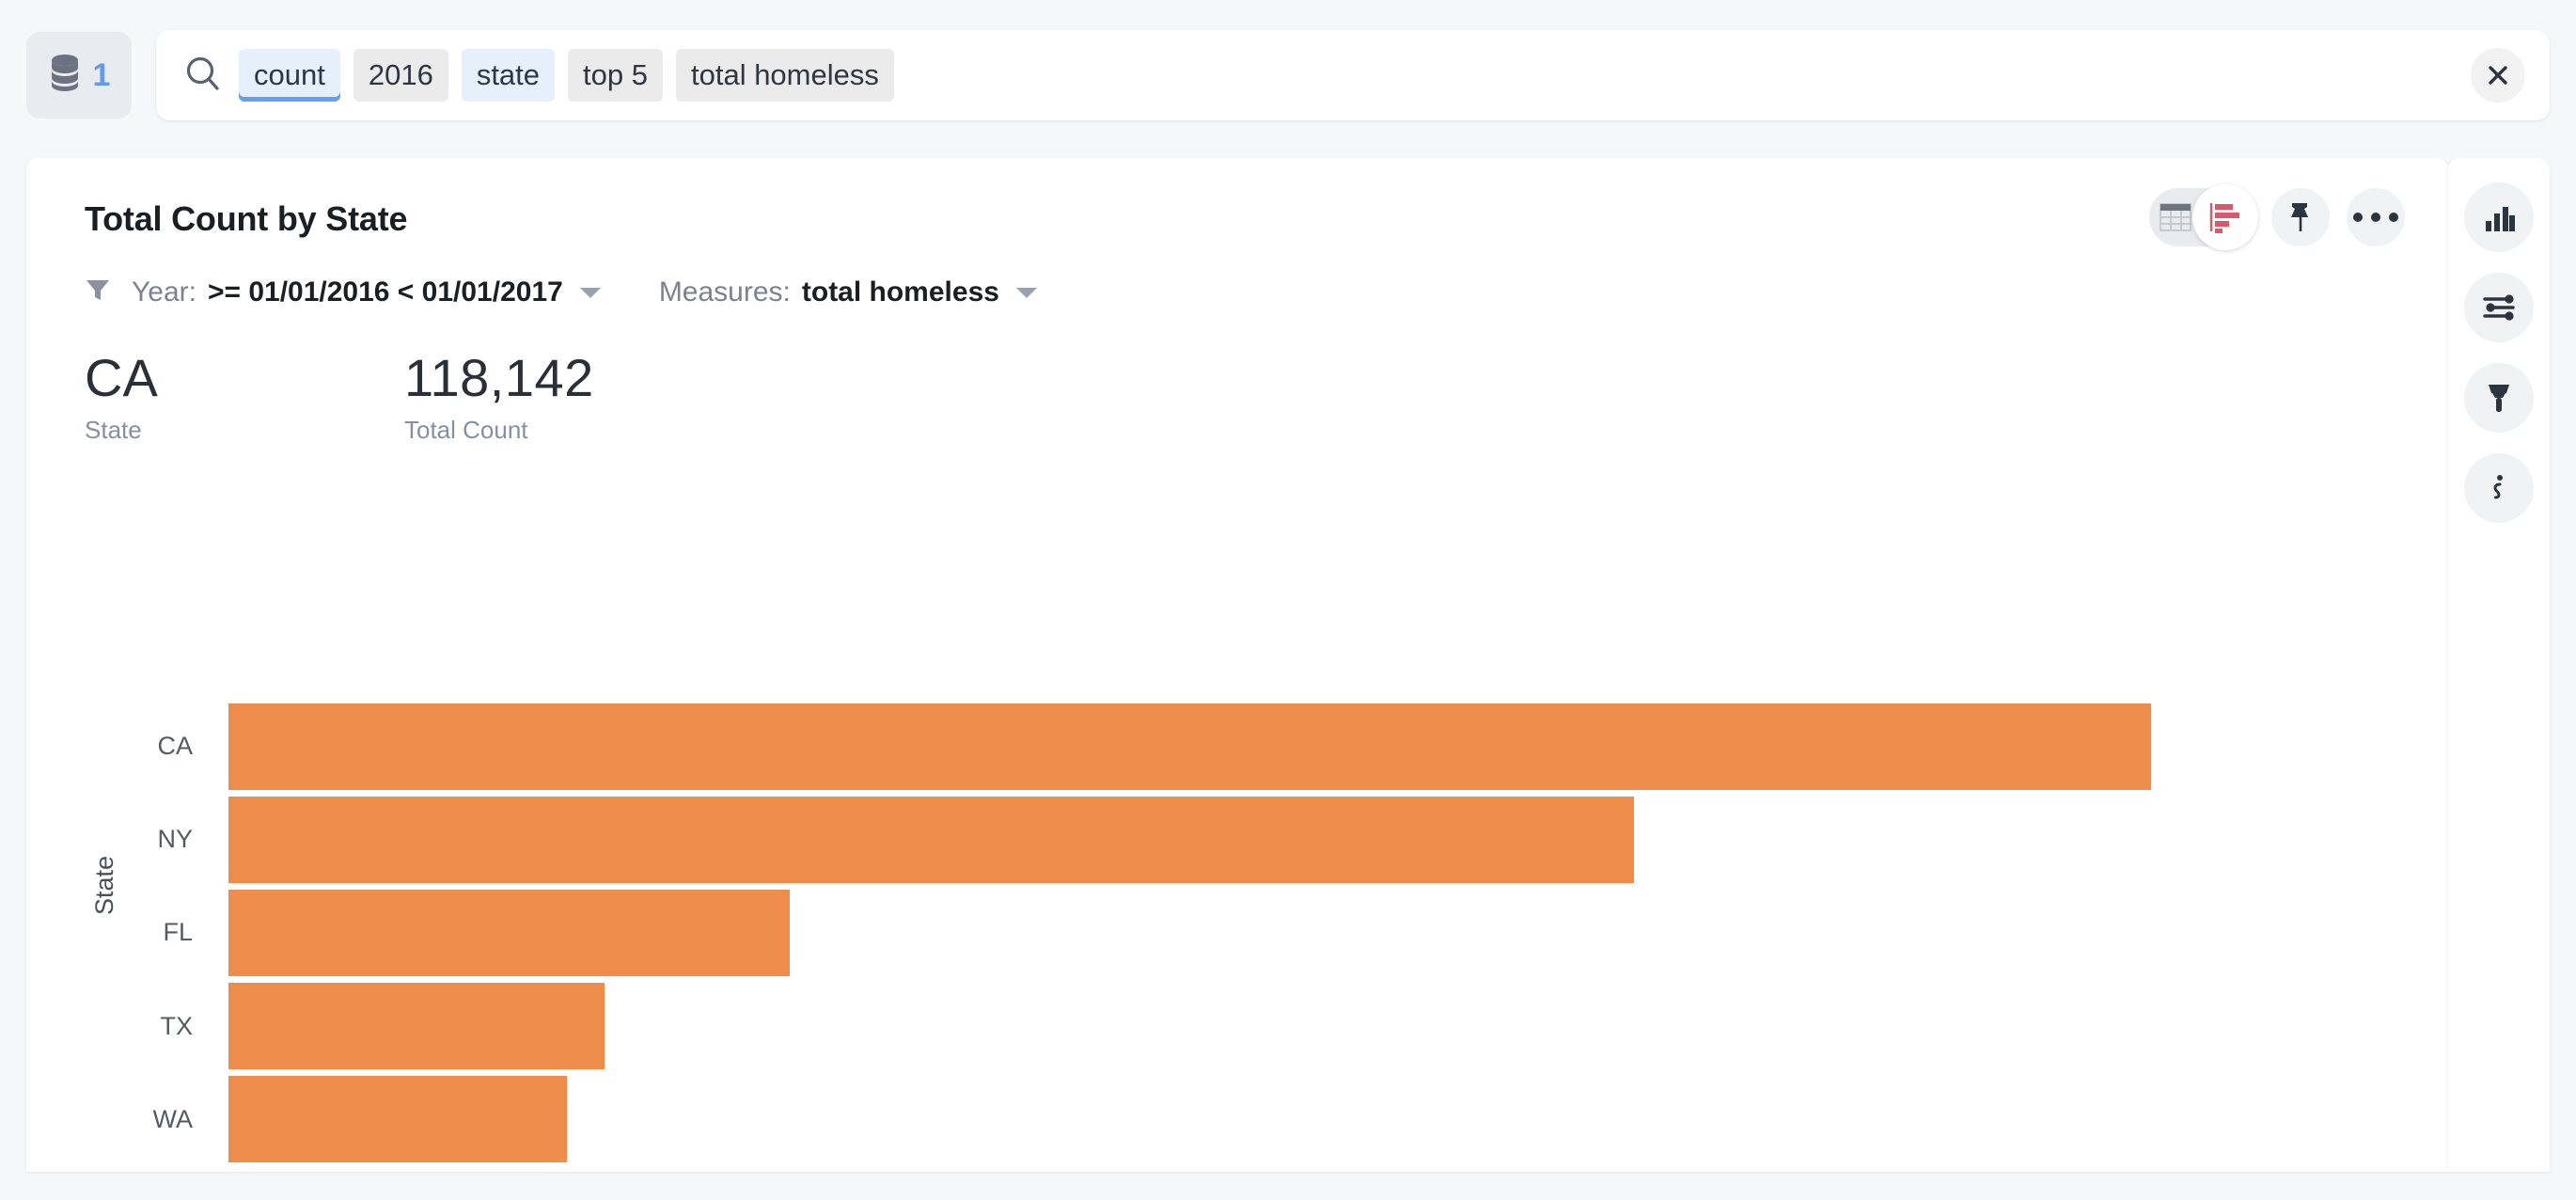 Image resolution: width=2576 pixels, height=1200 pixels. What do you see at coordinates (1282, 1119) in the screenshot?
I see `bar-row: WA` at bounding box center [1282, 1119].